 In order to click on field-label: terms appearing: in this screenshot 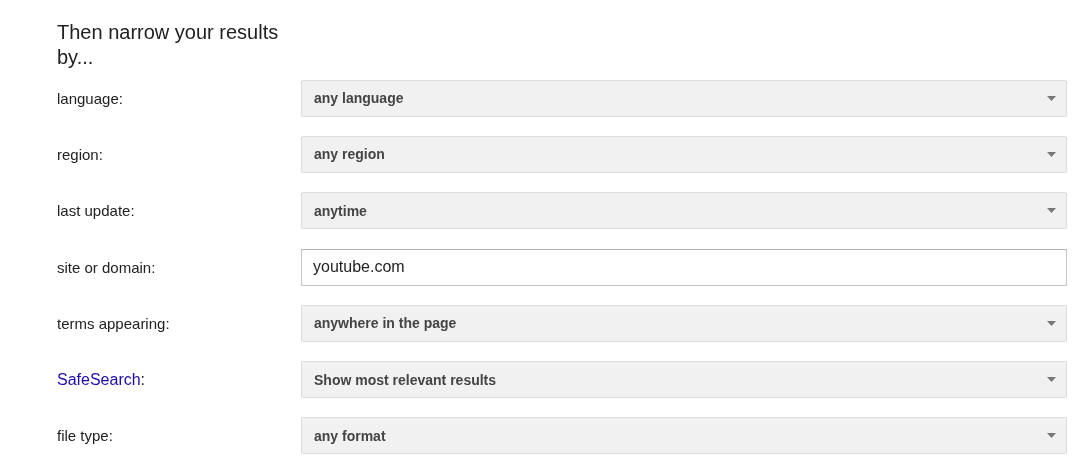, I will do `click(114, 323)`.